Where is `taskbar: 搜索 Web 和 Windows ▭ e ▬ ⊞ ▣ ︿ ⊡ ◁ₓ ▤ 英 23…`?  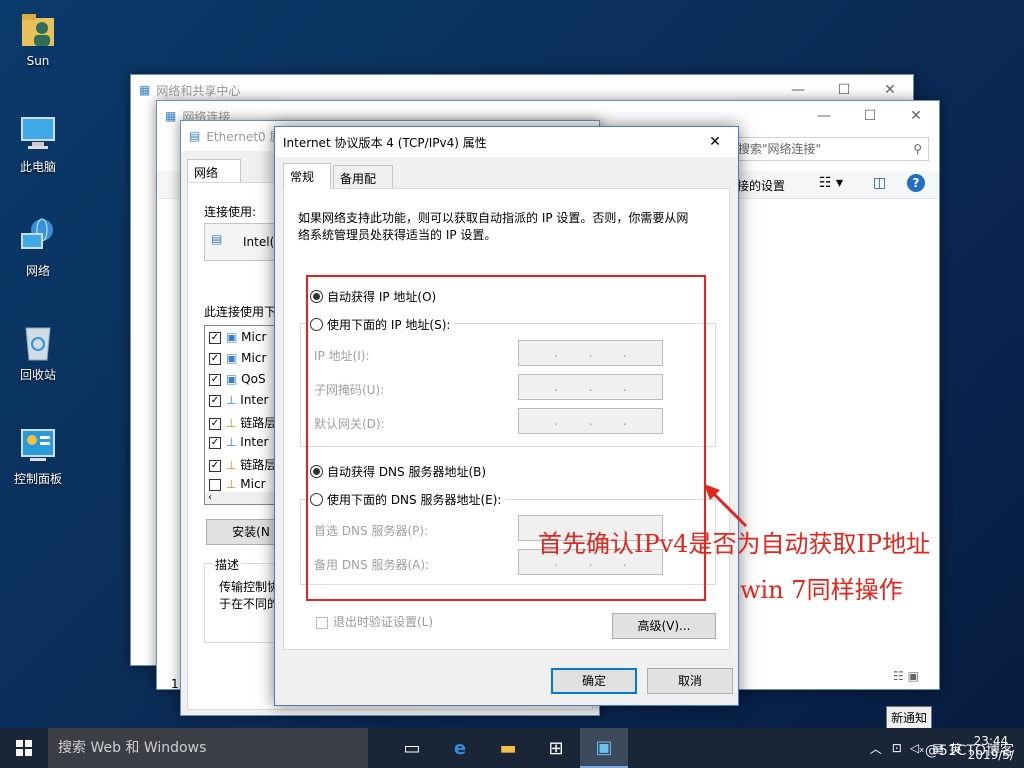 taskbar: 搜索 Web 和 Windows ▭ e ▬ ⊞ ▣ ︿ ⊡ ◁ₓ ▤ 英 23… is located at coordinates (512, 748).